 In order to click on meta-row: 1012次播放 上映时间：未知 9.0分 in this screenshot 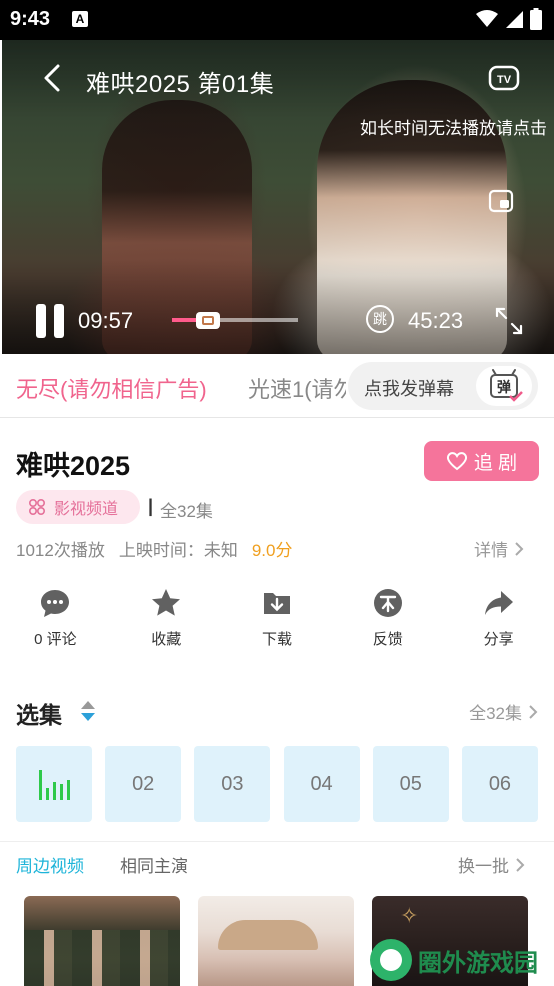, I will do `click(161, 548)`.